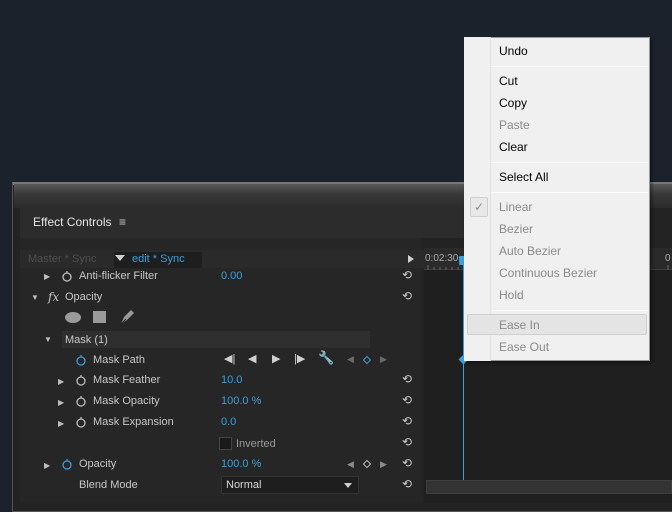  What do you see at coordinates (519, 325) in the screenshot?
I see `menu-item-ease-in: Ease In` at bounding box center [519, 325].